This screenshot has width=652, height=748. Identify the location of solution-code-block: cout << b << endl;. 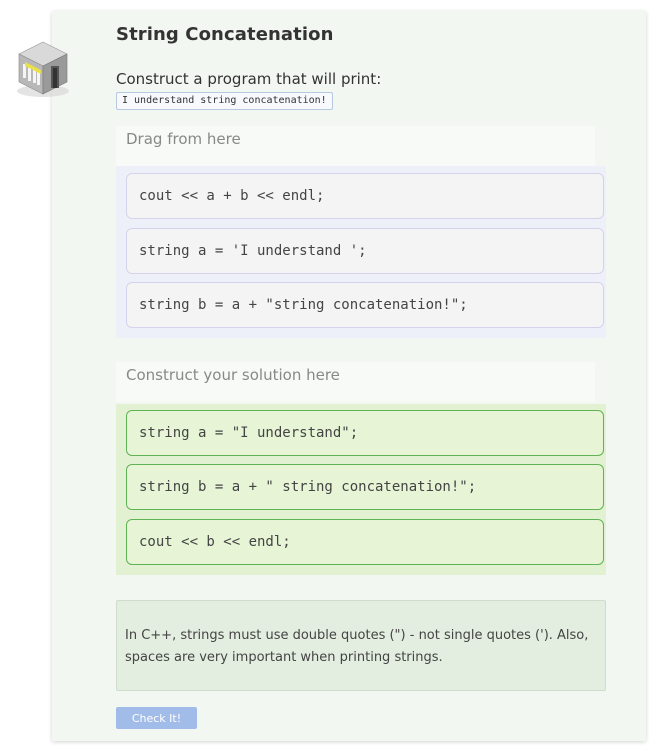
(365, 542).